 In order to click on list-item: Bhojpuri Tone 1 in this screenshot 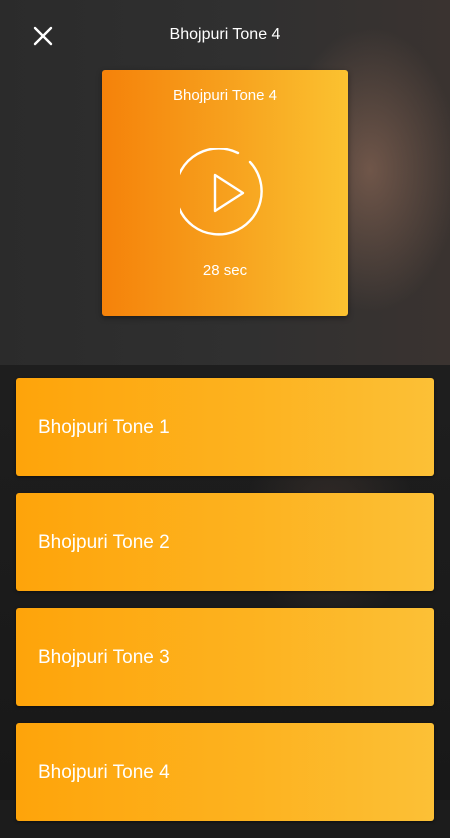, I will do `click(225, 427)`.